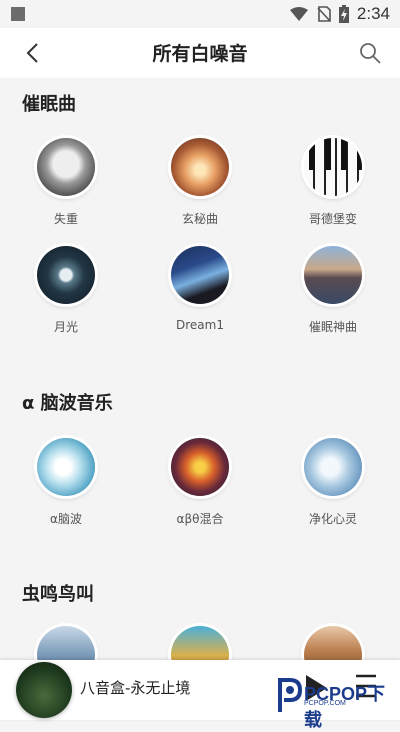  I want to click on search-button, so click(370, 53).